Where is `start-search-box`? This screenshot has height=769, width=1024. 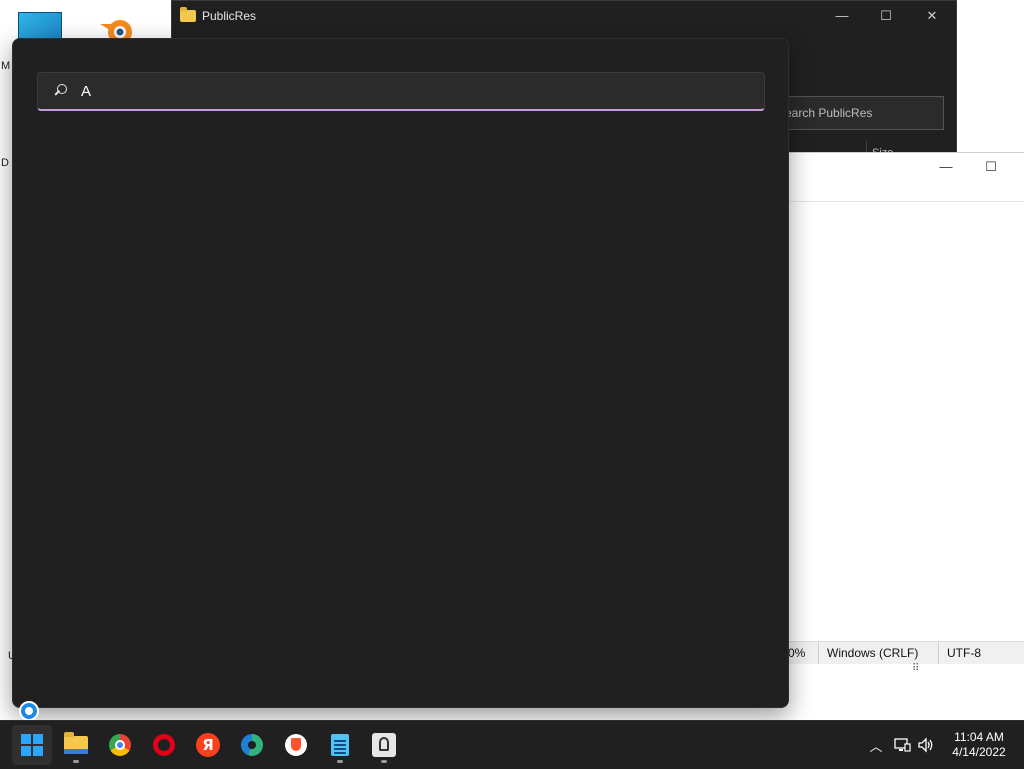 start-search-box is located at coordinates (401, 91).